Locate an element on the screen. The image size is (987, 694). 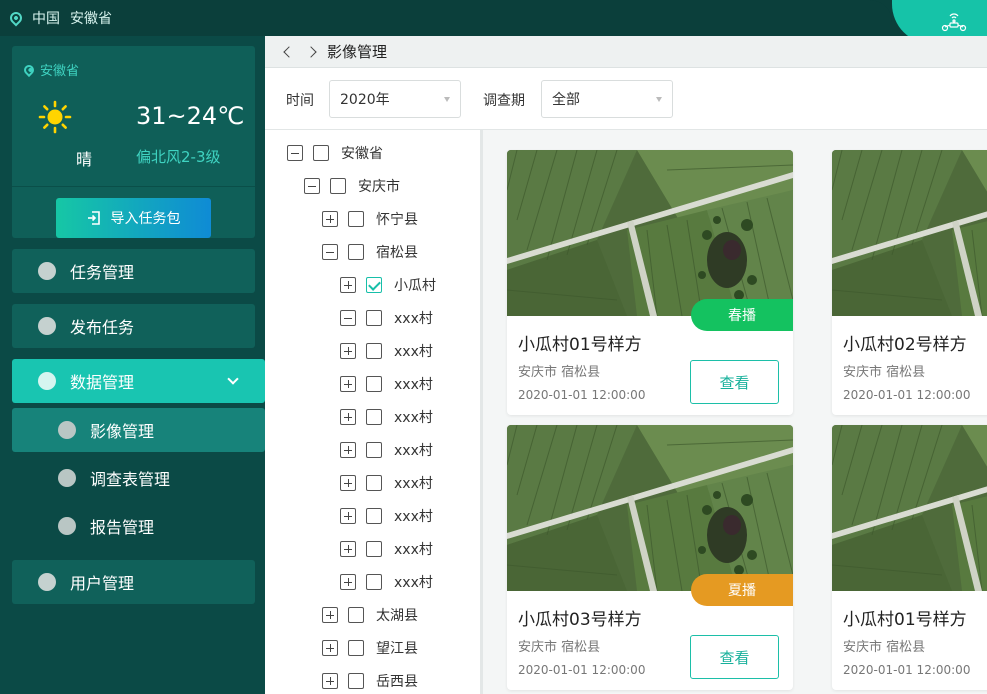
tree-node-label: 小瓜村 is located at coordinates (415, 286).